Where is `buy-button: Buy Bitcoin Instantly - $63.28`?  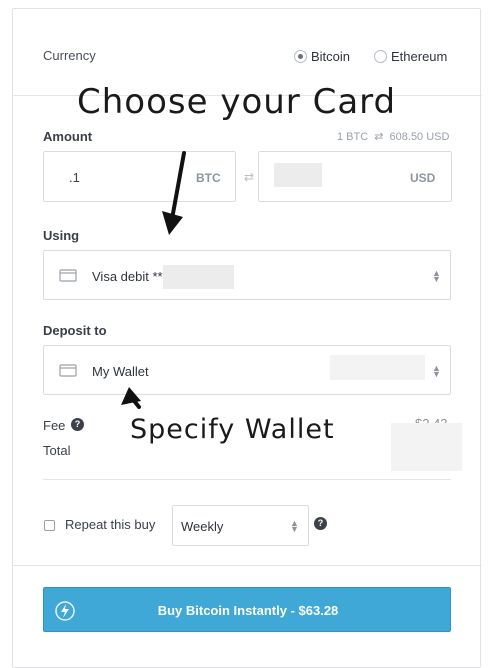
buy-button: Buy Bitcoin Instantly - $63.28 is located at coordinates (247, 609).